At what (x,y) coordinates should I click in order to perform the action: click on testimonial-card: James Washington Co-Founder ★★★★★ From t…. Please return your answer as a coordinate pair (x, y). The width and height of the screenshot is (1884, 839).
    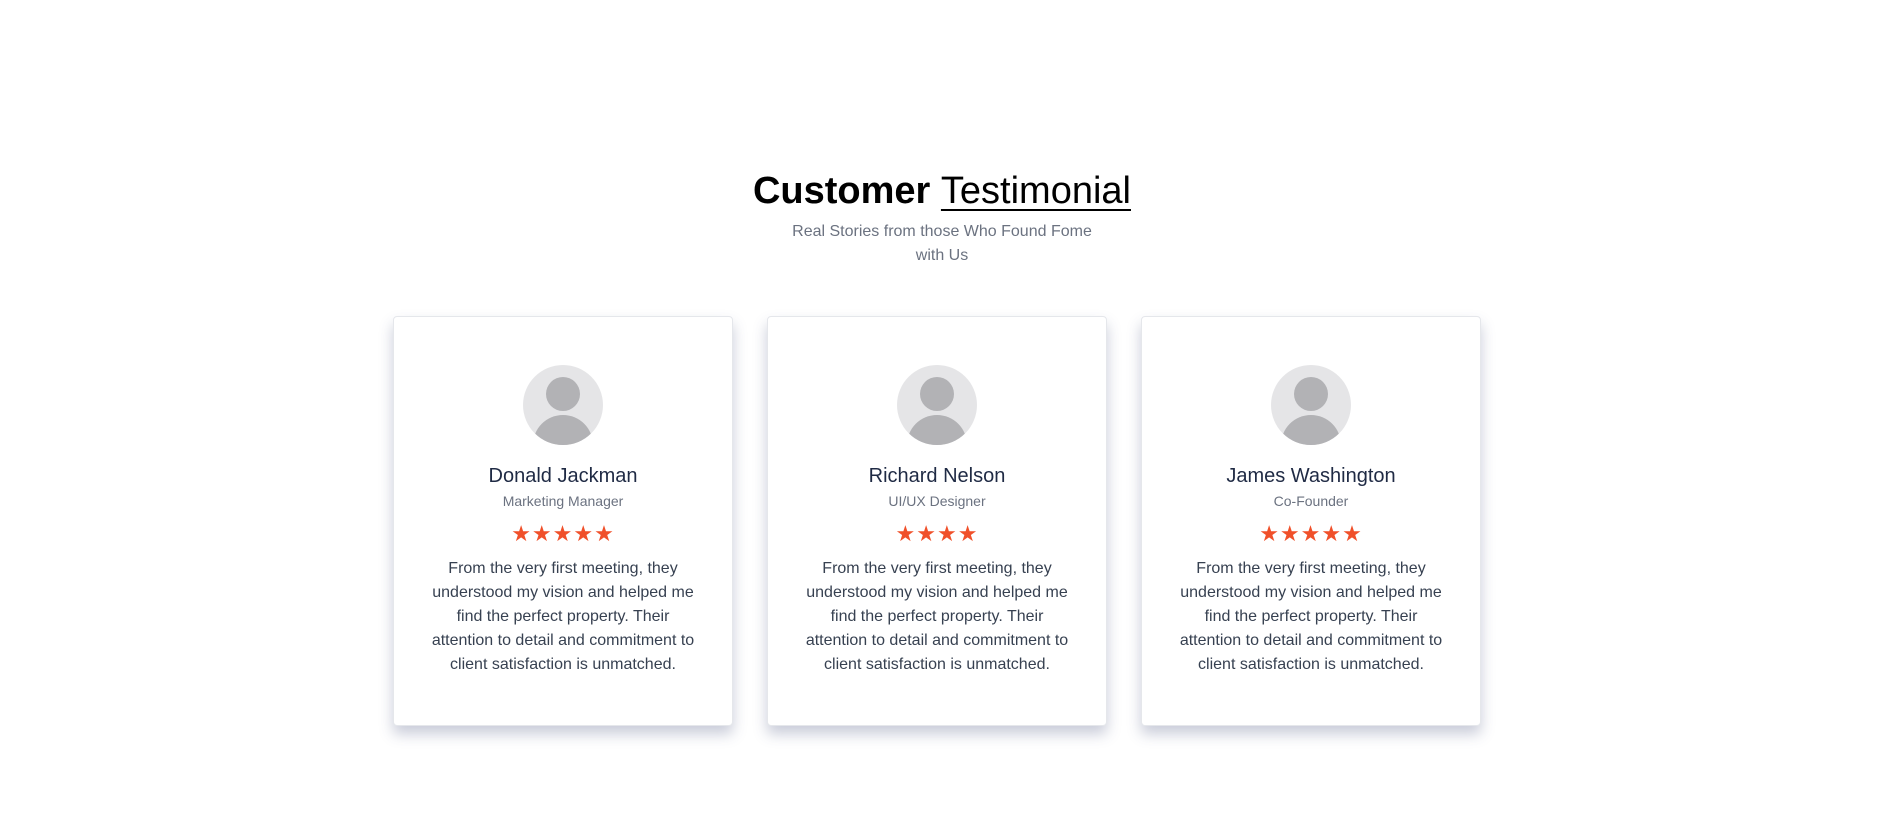
    Looking at the image, I should click on (1311, 521).